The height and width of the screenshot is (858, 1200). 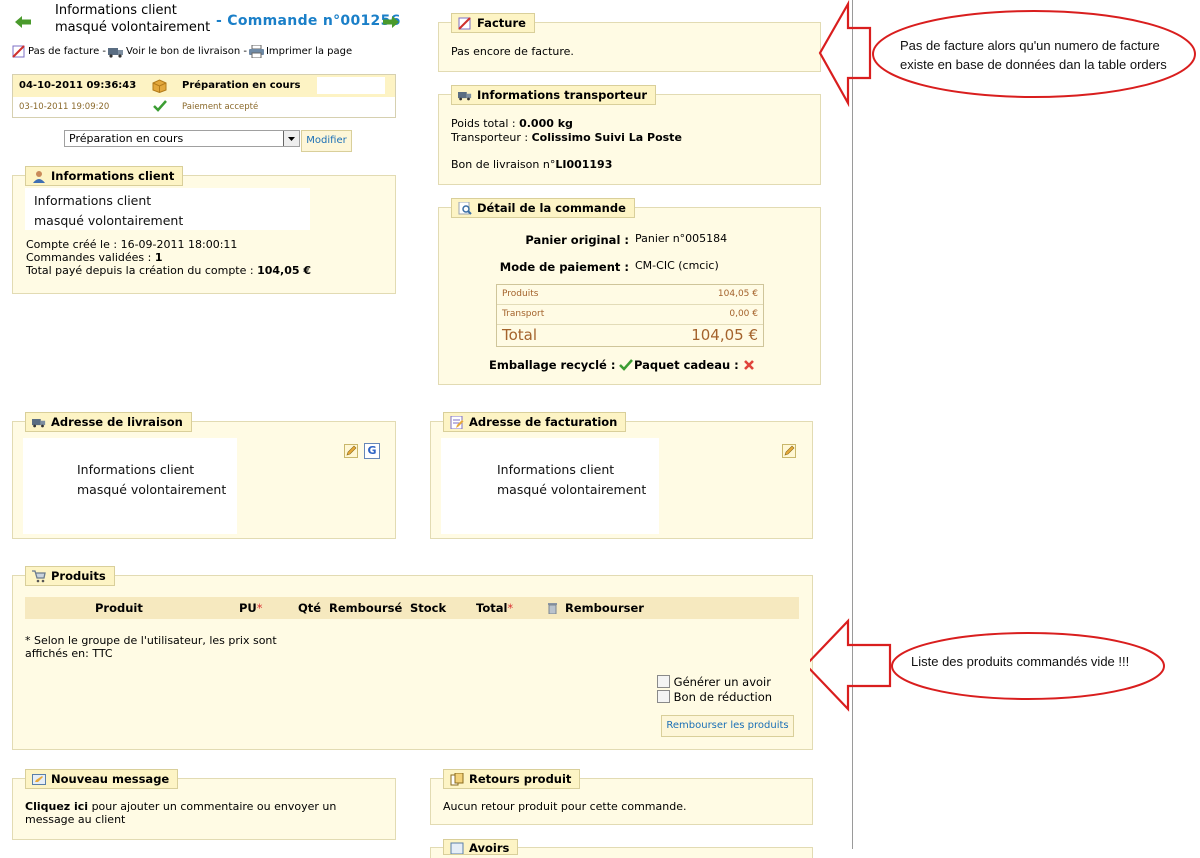 What do you see at coordinates (309, 51) in the screenshot?
I see `print-page-link: Imprimer la page` at bounding box center [309, 51].